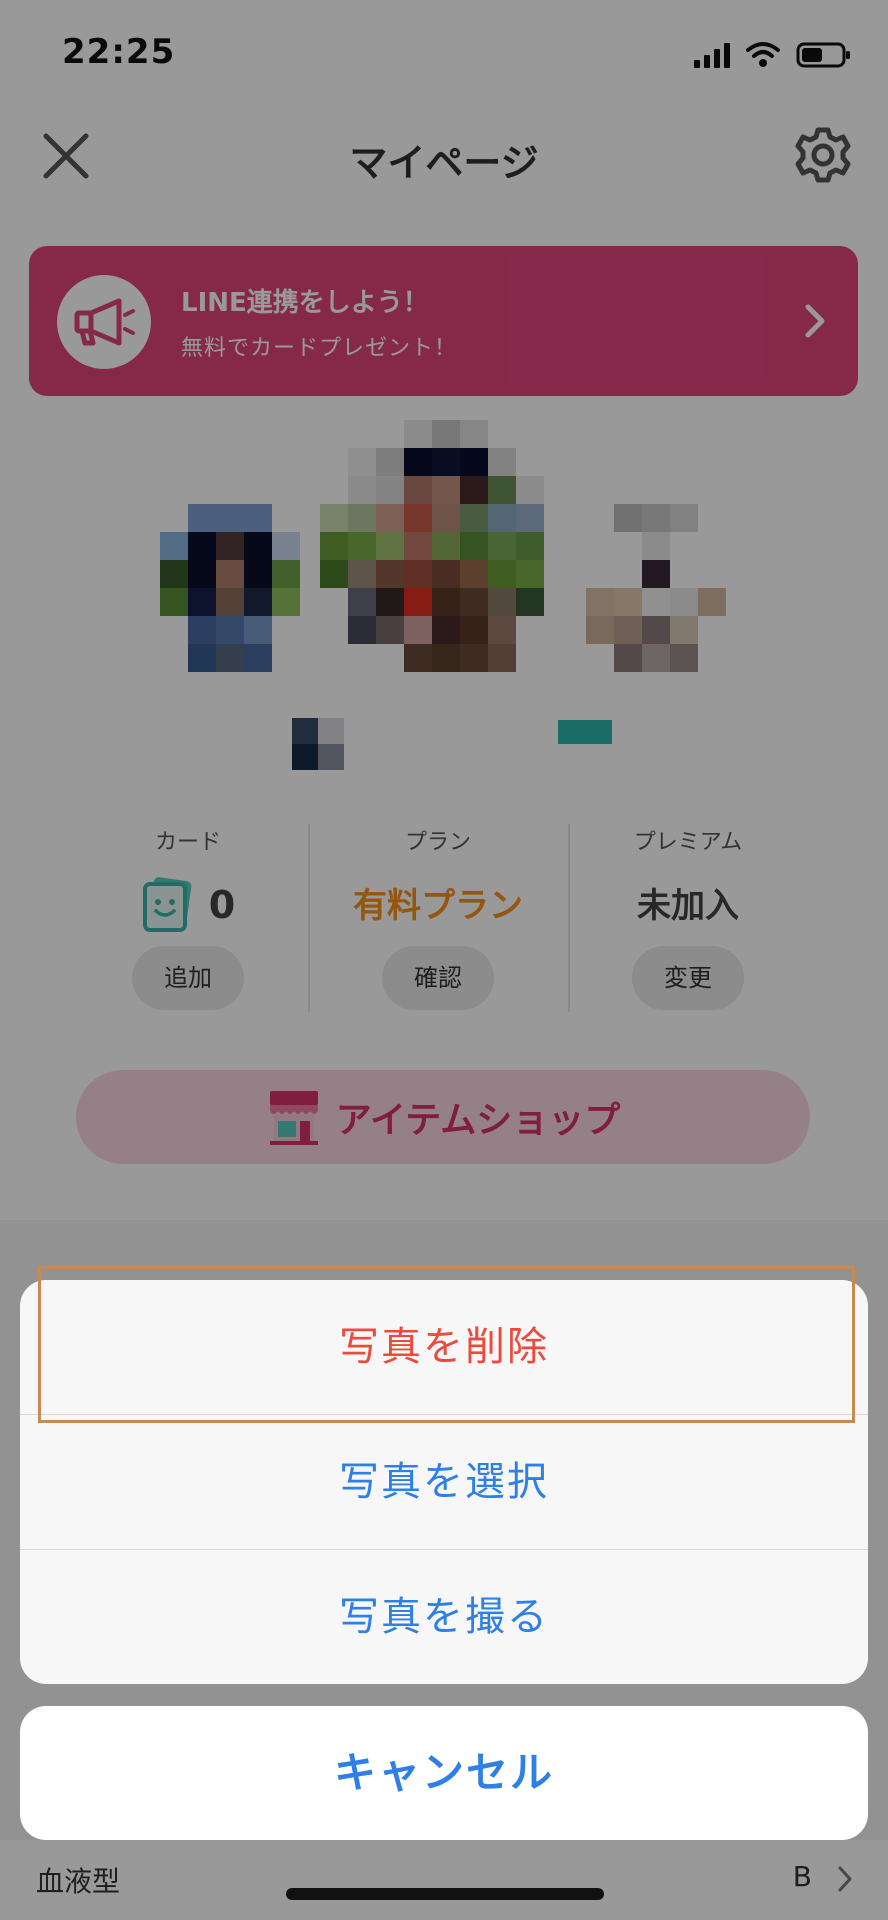 Image resolution: width=888 pixels, height=1920 pixels. I want to click on delete-photo-button: 写真を削除, so click(444, 1347).